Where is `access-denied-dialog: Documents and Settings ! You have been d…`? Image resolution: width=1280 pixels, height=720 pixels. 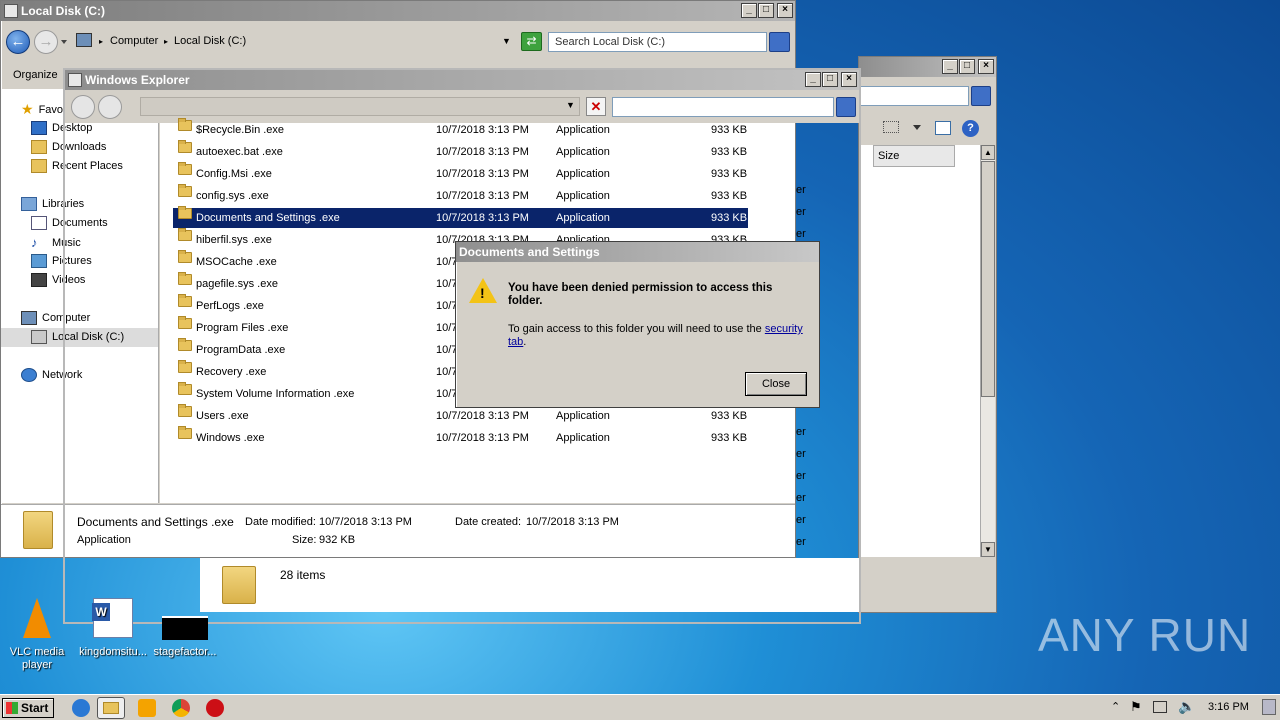
access-denied-dialog: Documents and Settings ! You have been d… is located at coordinates (637, 324).